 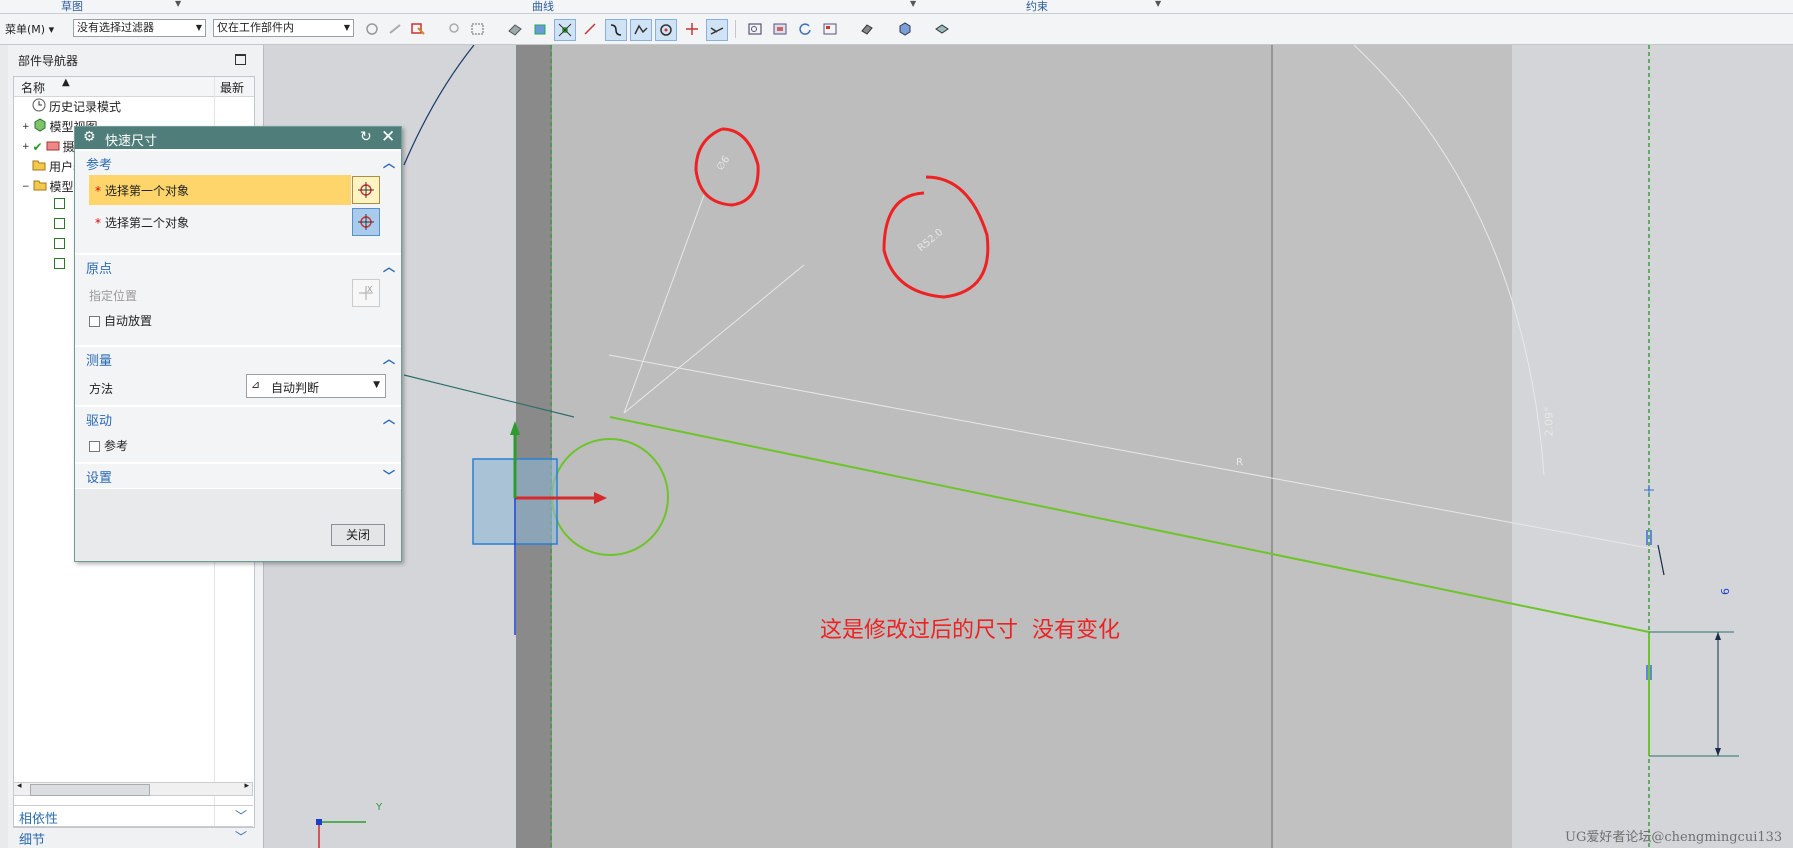 I want to click on ribbon-group-sketch: 草图, so click(x=72, y=7).